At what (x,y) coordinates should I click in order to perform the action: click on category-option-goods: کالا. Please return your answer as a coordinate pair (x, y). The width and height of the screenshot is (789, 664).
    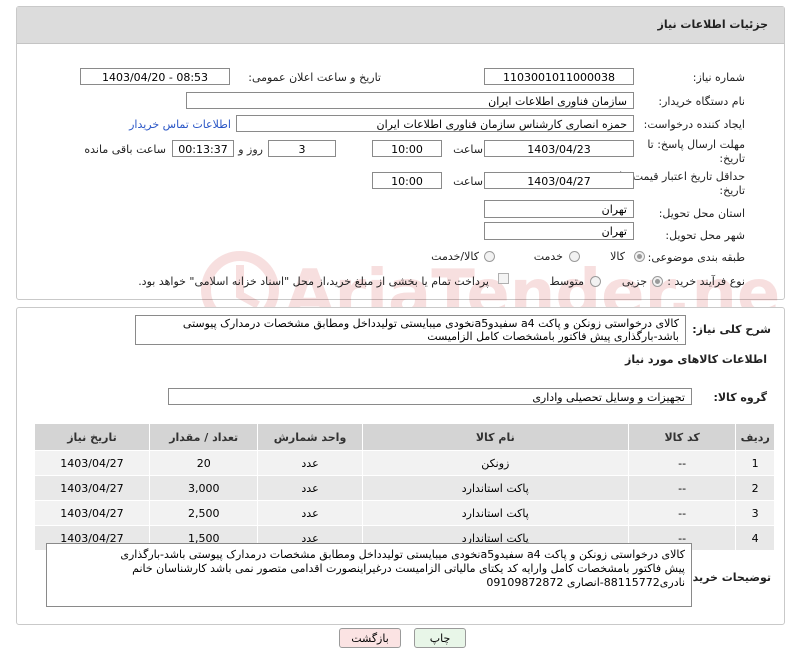
    Looking at the image, I should click on (617, 256).